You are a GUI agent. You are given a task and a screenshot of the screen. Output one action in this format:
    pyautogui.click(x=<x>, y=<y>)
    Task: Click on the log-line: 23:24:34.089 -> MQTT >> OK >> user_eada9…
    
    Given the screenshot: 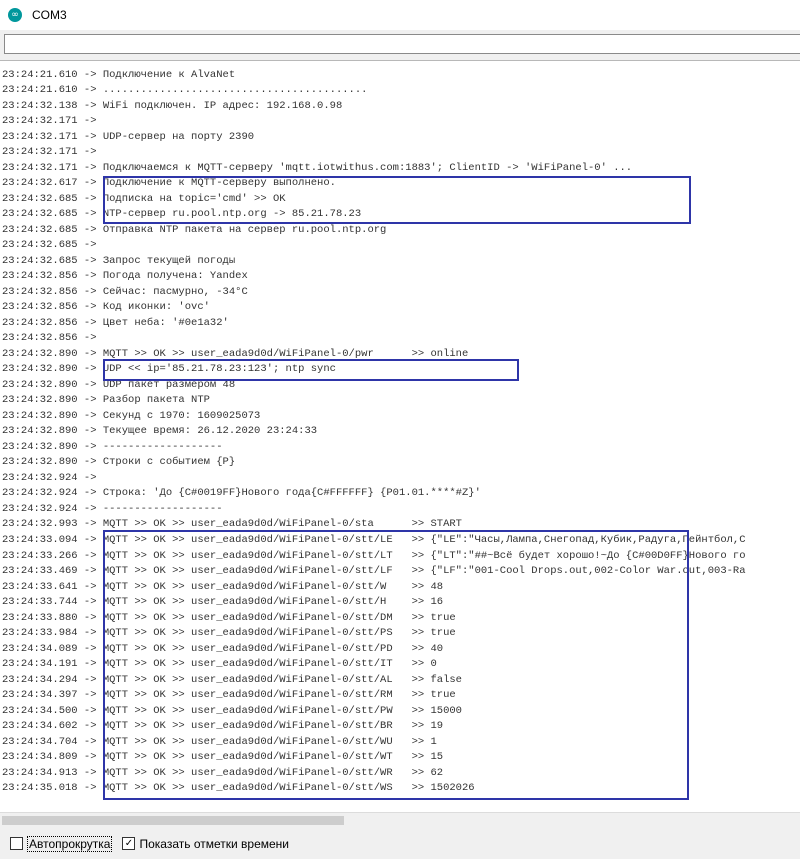 What is the action you would take?
    pyautogui.click(x=223, y=648)
    